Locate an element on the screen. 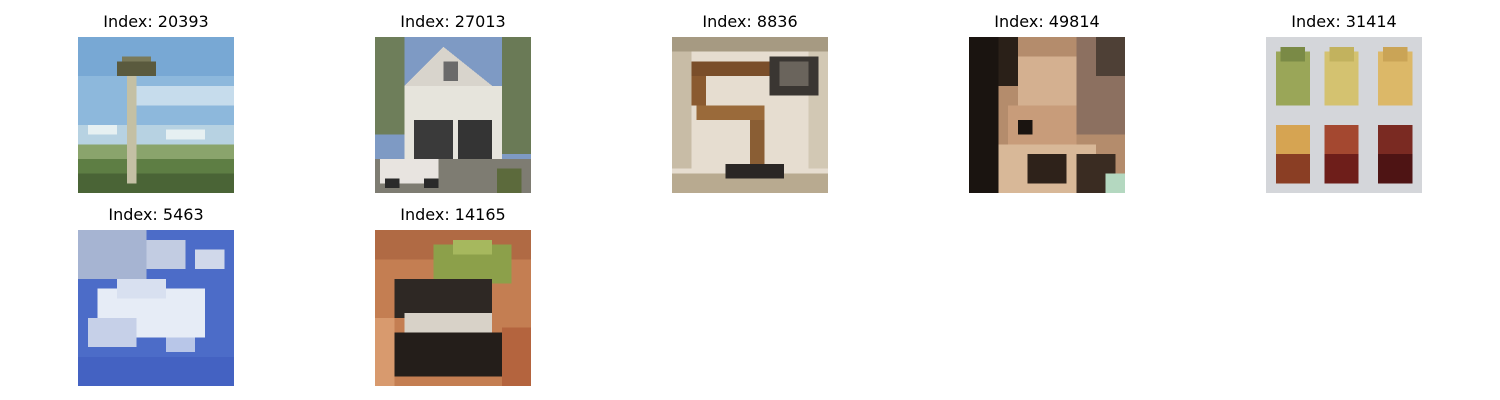 Image resolution: width=1500 pixels, height=400 pixels. image-title: Index: 8836 is located at coordinates (750, 21).